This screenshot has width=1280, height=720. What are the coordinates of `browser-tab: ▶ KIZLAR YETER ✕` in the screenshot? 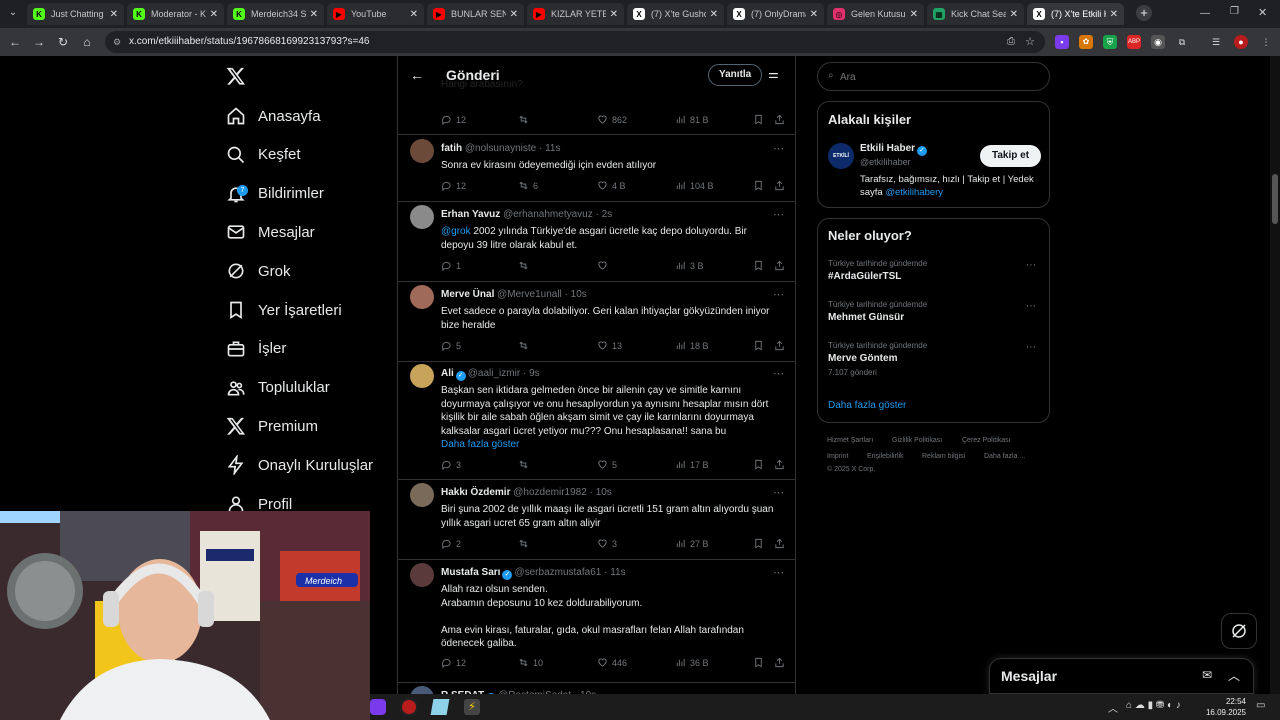 It's located at (575, 14).